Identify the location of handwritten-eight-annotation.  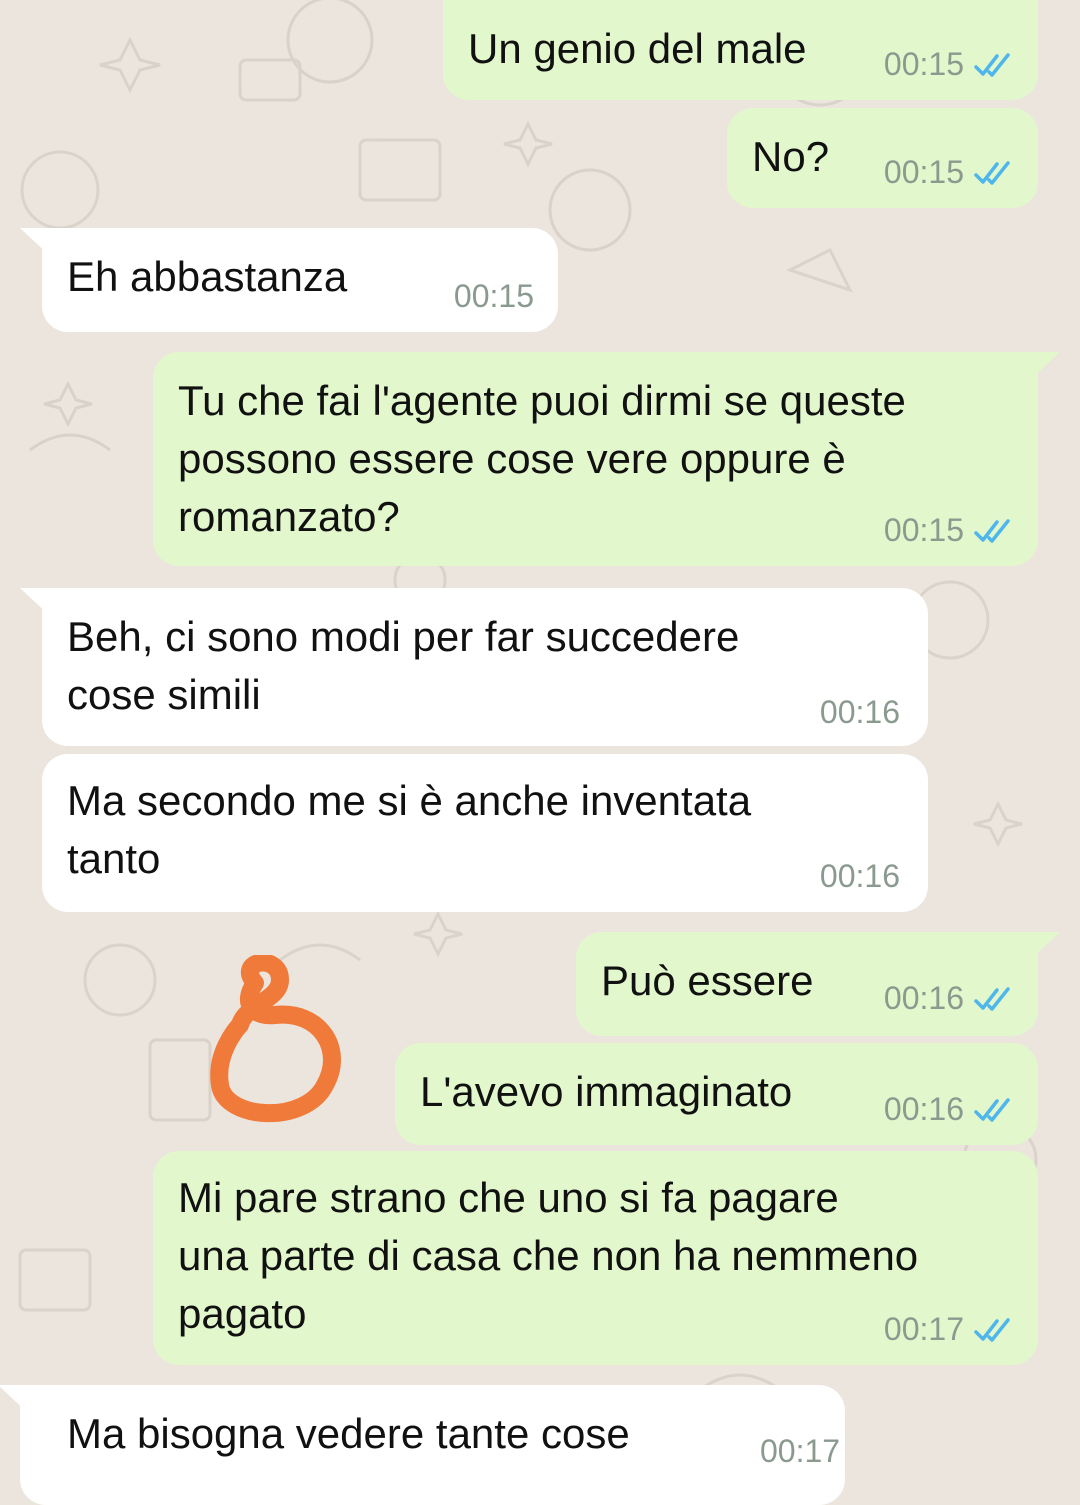
(275, 1039).